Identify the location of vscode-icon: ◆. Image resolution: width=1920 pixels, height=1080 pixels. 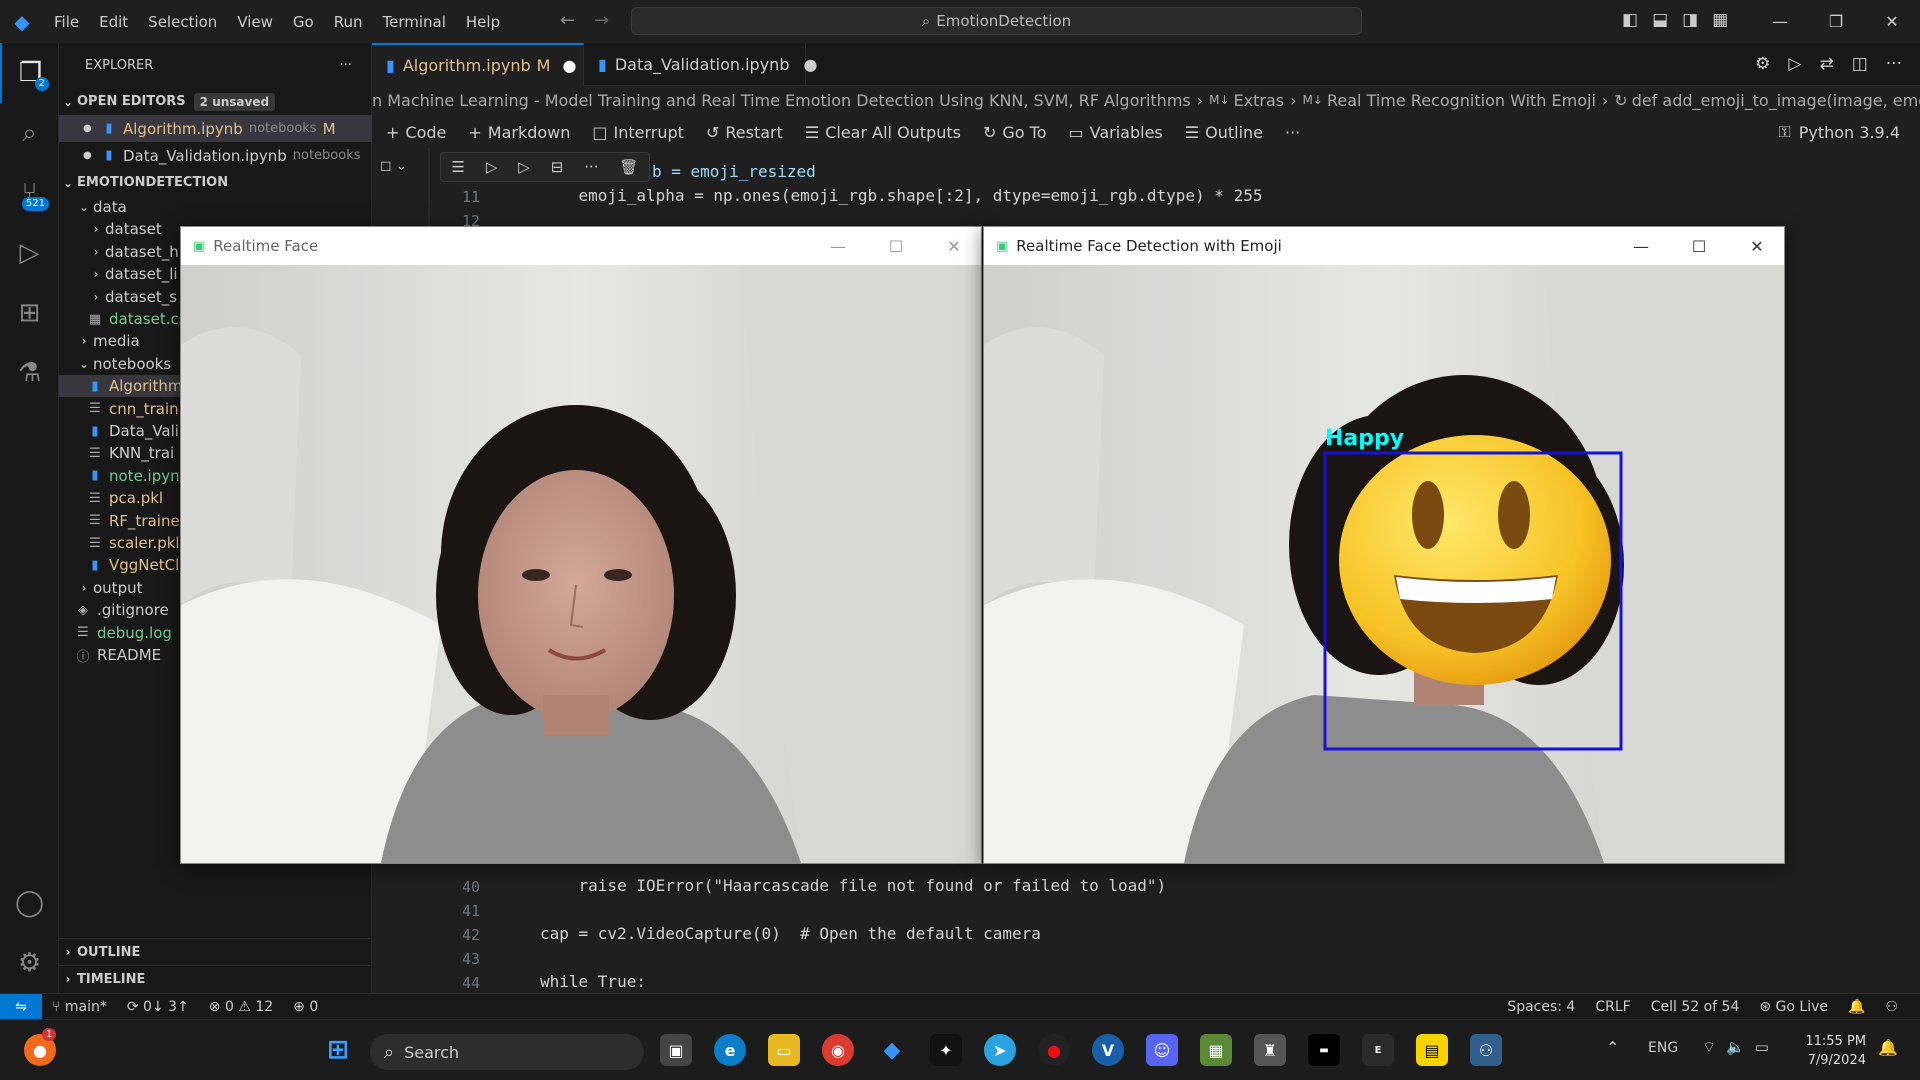
(892, 1050).